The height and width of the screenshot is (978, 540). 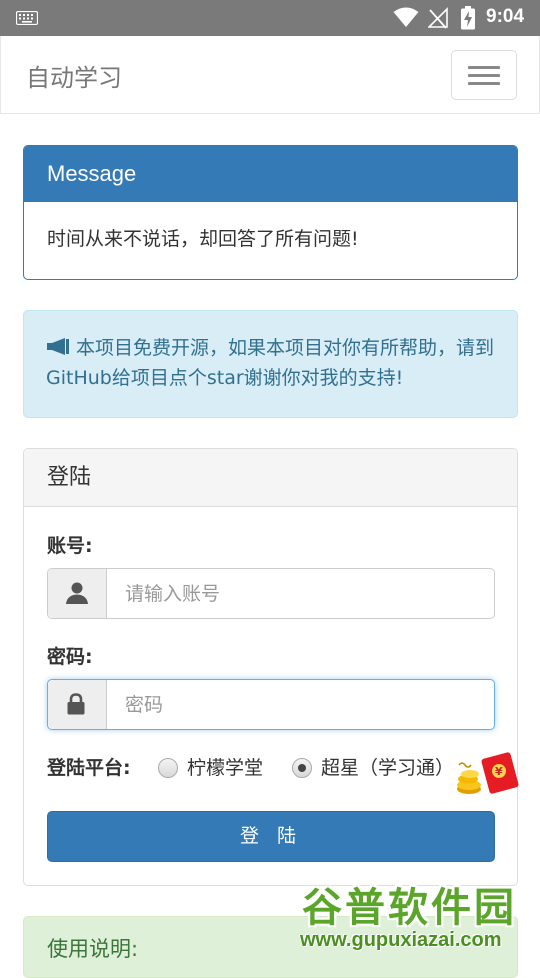 What do you see at coordinates (270, 18) in the screenshot?
I see `status-bar: 9:04` at bounding box center [270, 18].